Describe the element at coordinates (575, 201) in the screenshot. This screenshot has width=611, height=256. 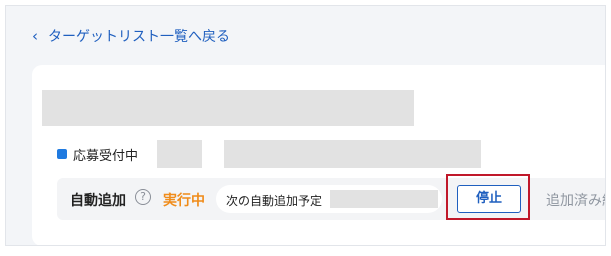
I see `total-added-label: 追加済み総数` at that location.